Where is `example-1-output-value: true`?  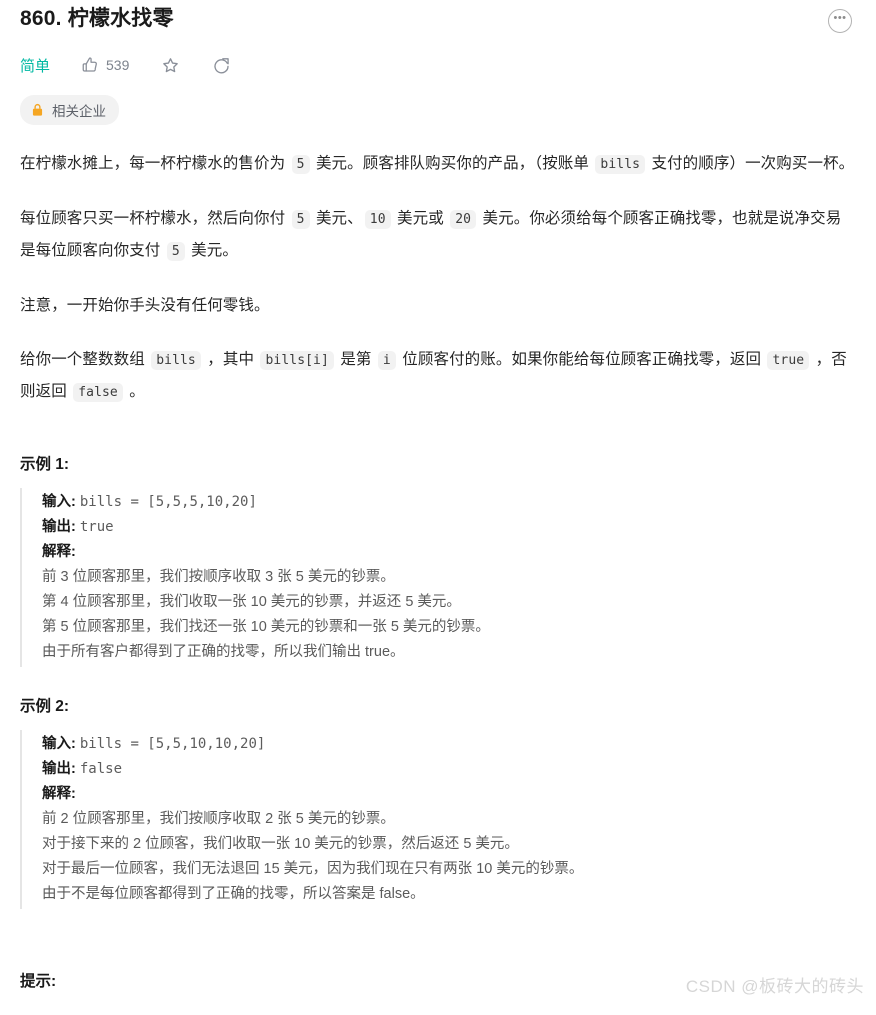 example-1-output-value: true is located at coordinates (96, 527).